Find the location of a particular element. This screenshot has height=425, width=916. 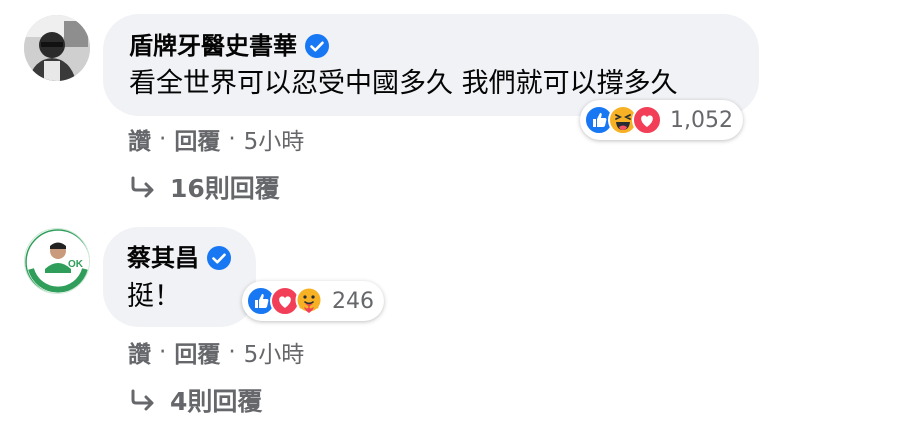

reactions-summary: 1,052 is located at coordinates (661, 120).